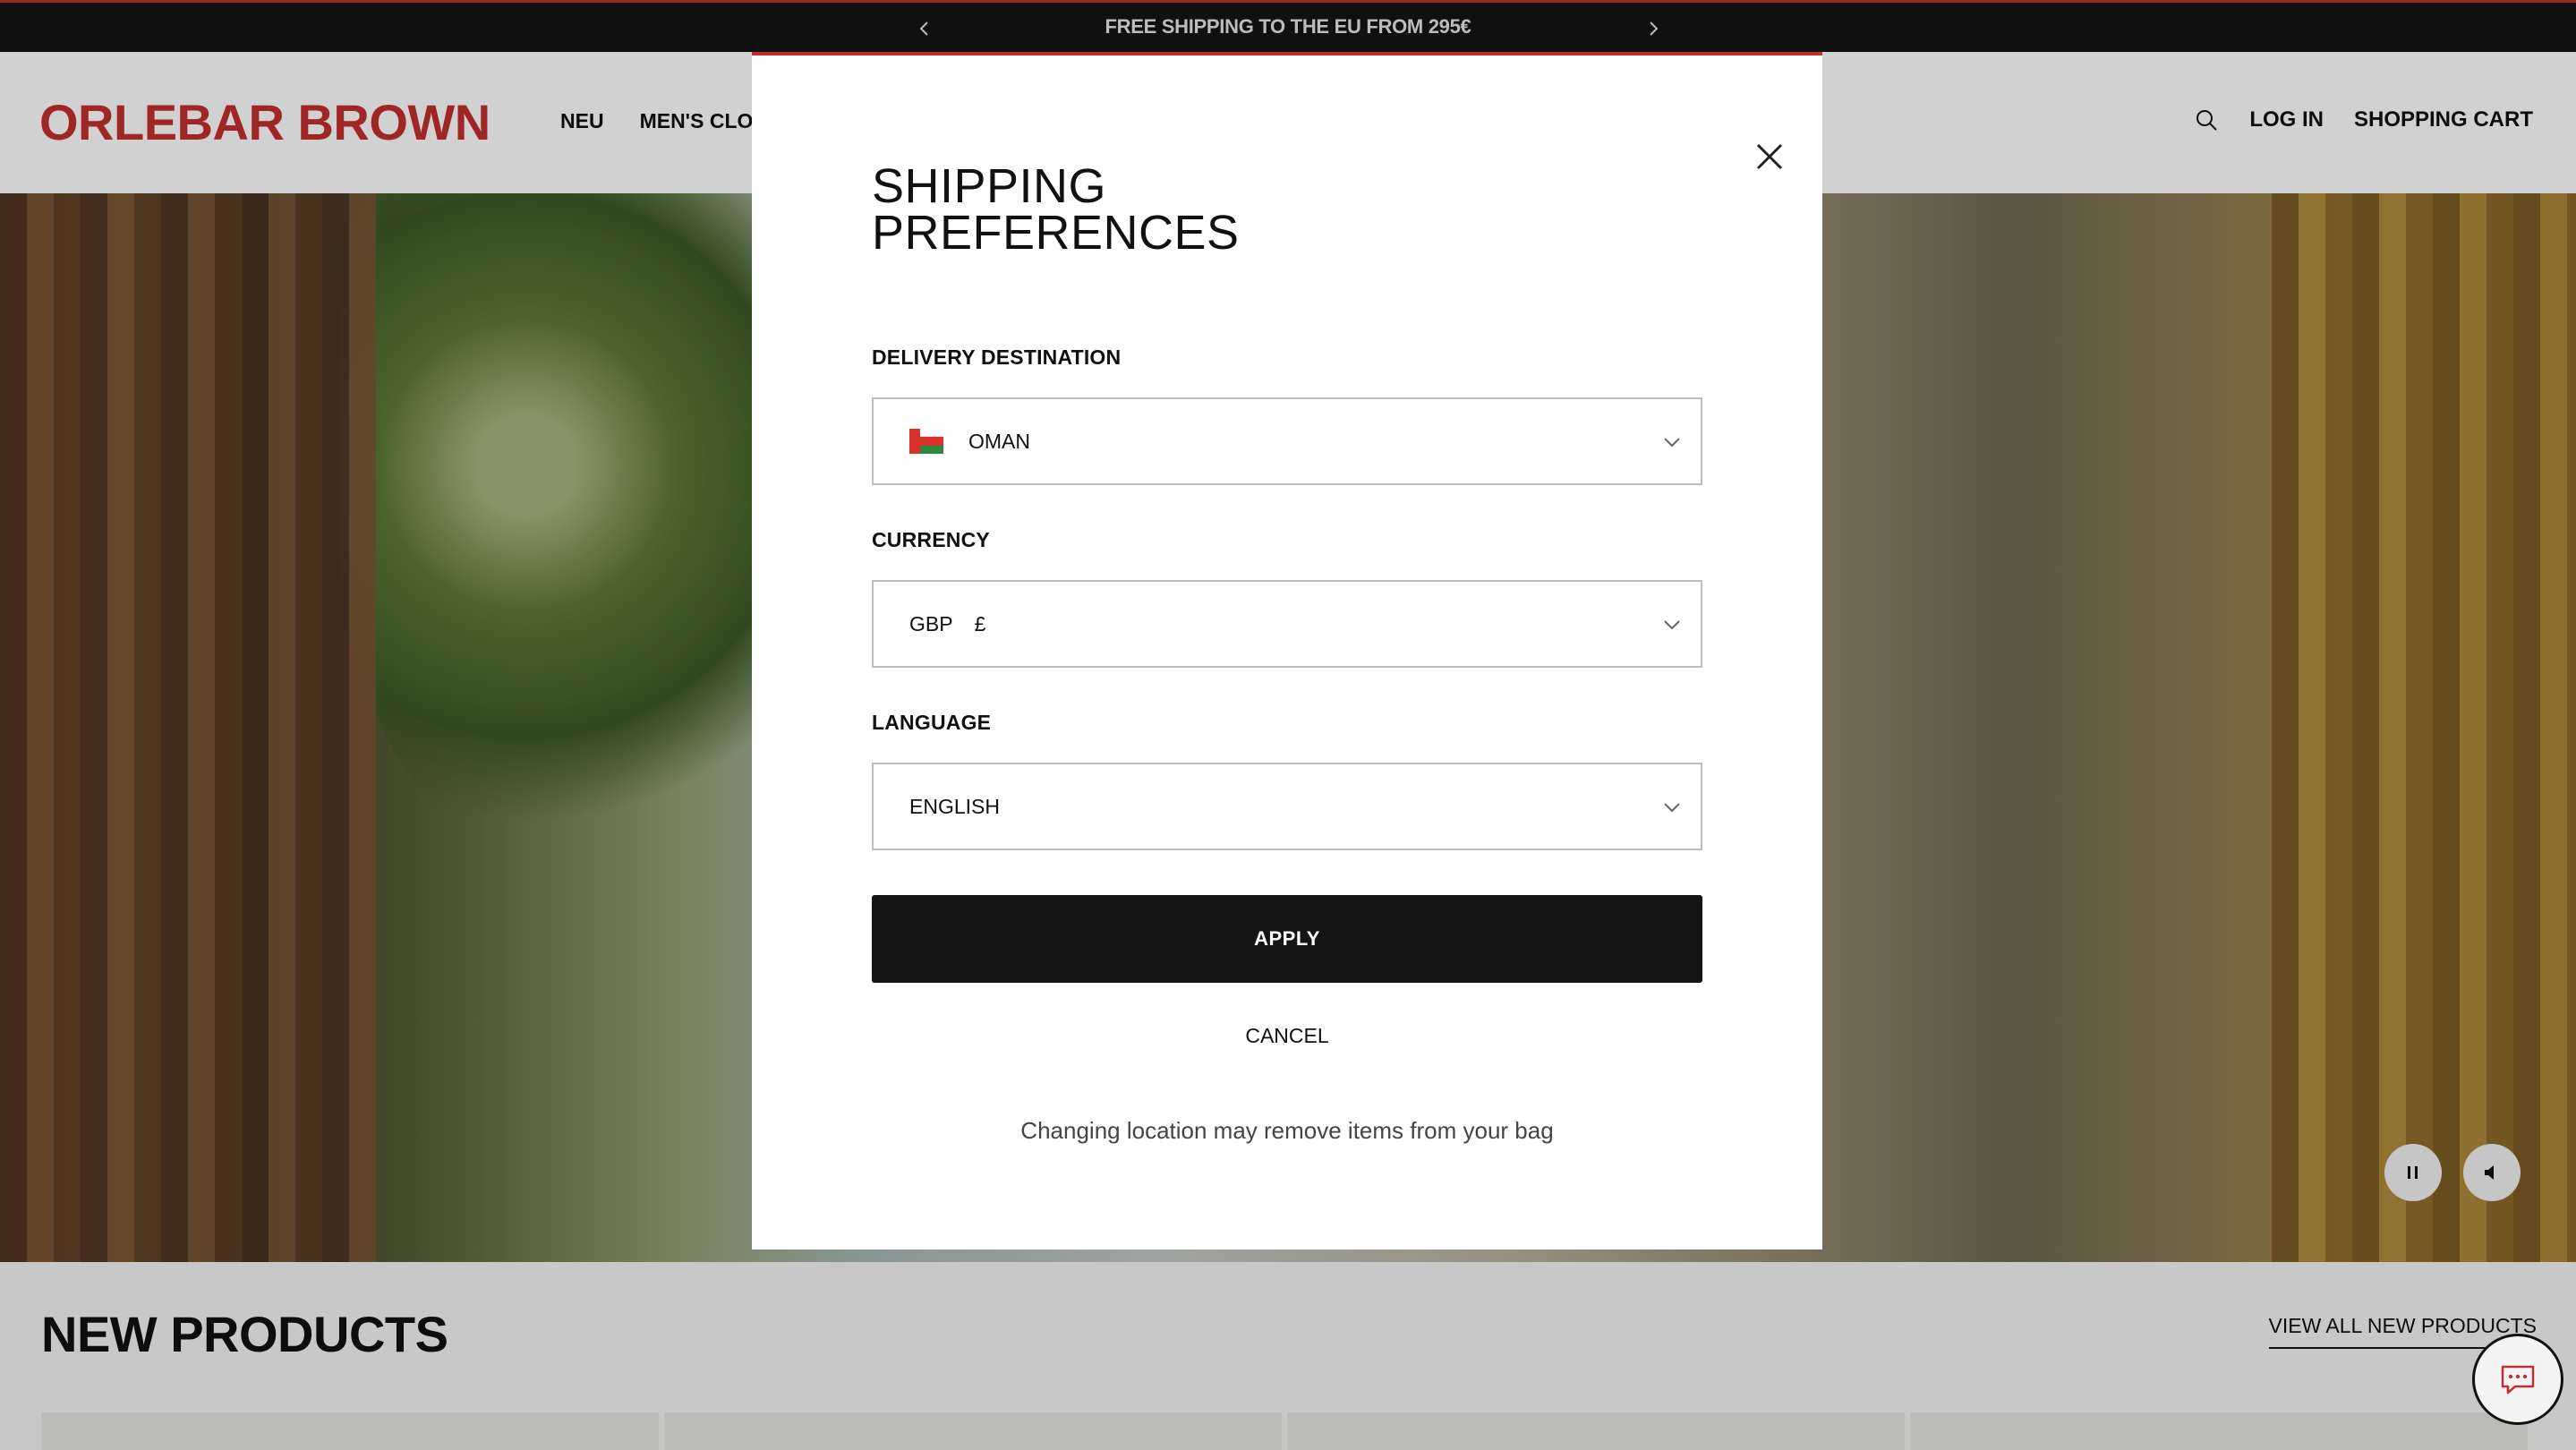 This screenshot has width=2576, height=1450. I want to click on oman-flag-icon, so click(926, 441).